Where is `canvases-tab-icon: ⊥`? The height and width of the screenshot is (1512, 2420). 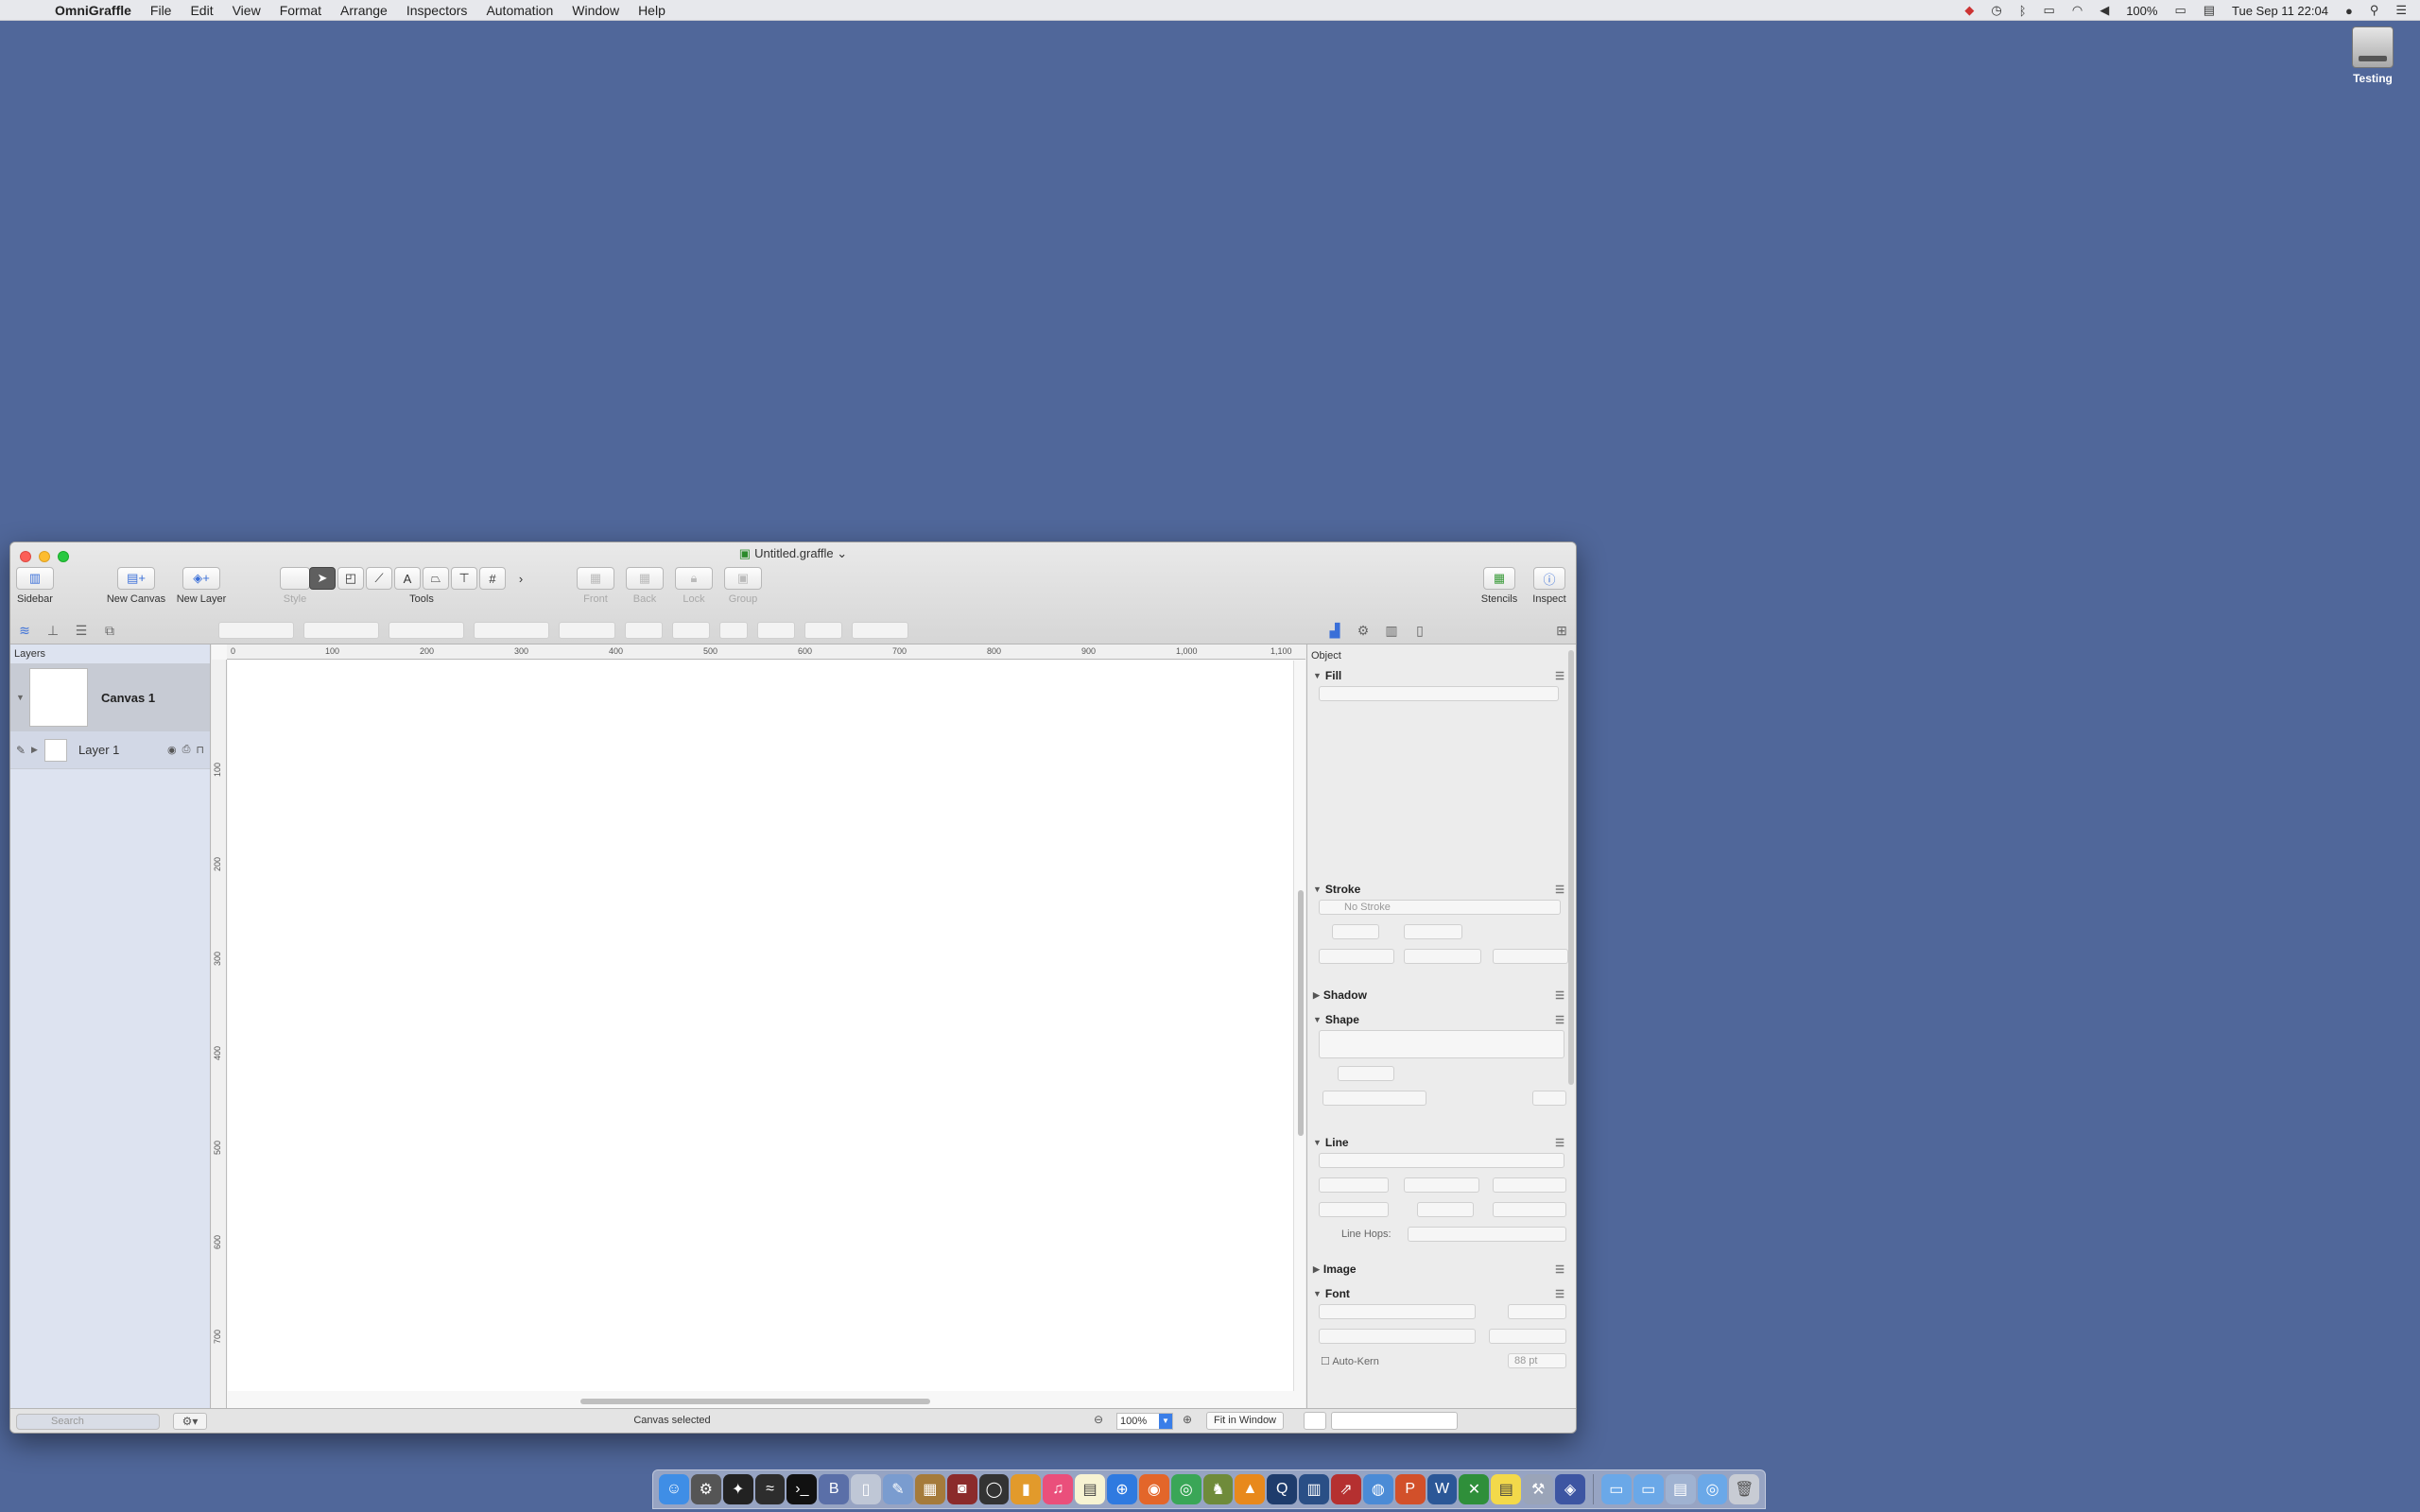
canvases-tab-icon: ⊥ is located at coordinates (53, 631).